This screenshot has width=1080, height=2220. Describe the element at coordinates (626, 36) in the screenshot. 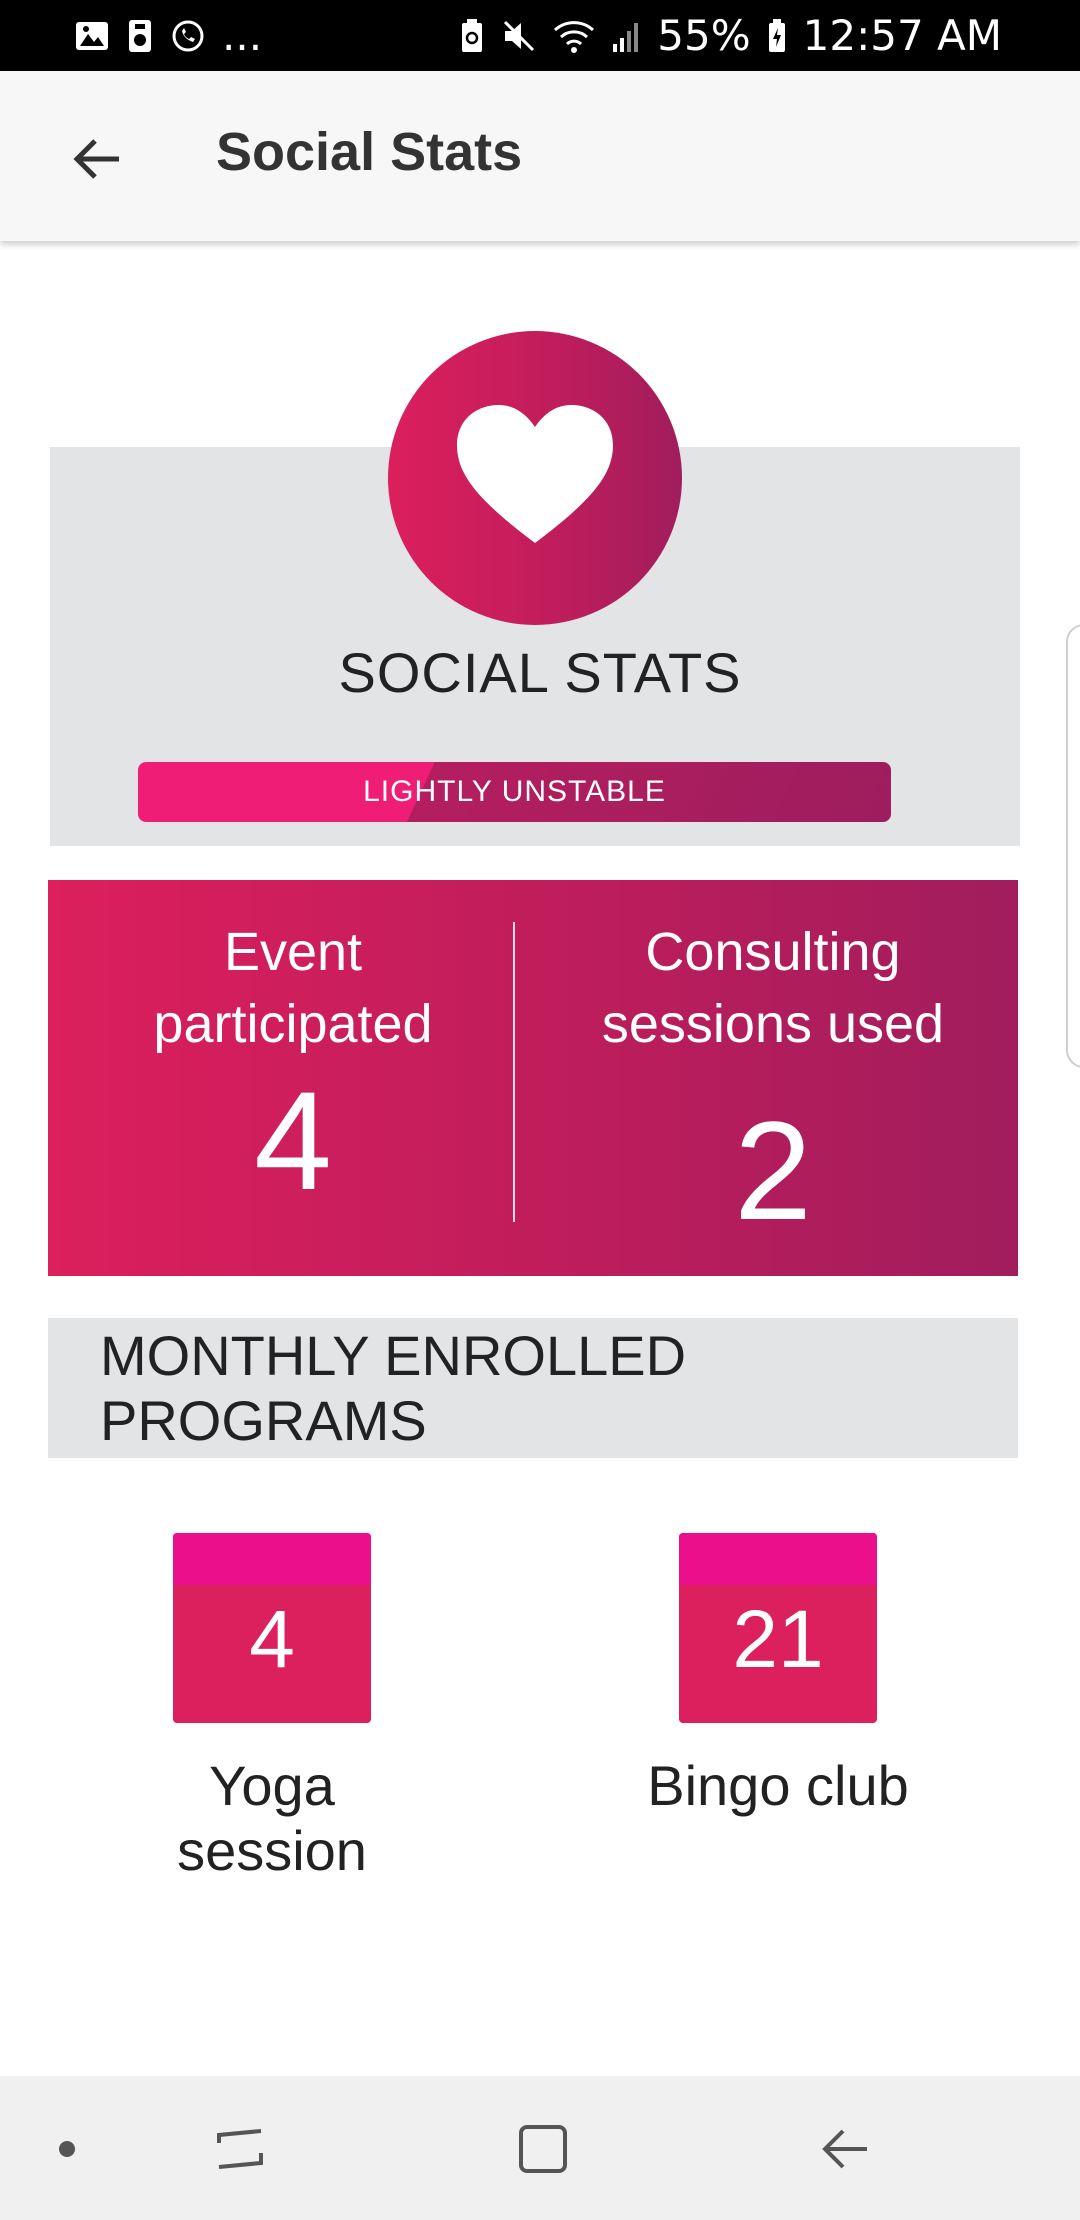

I see `signal-icon` at that location.